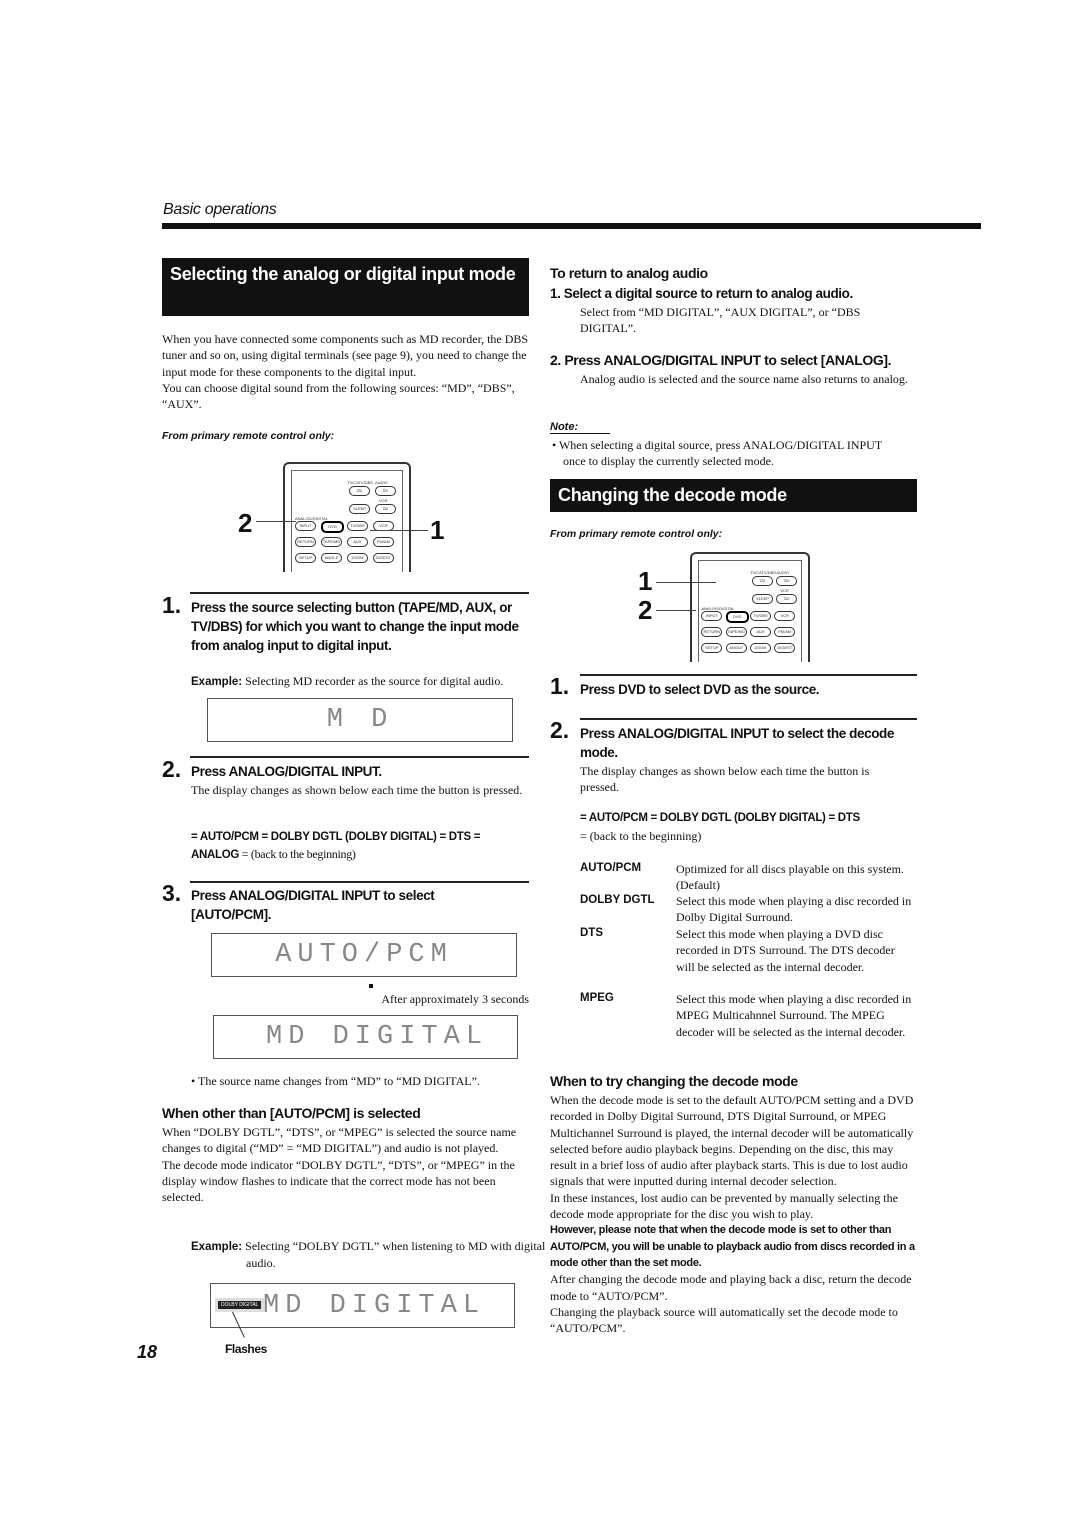 Image resolution: width=1080 pixels, height=1528 pixels. What do you see at coordinates (617, 900) in the screenshot?
I see `mode-term: DOLBY DGTL` at bounding box center [617, 900].